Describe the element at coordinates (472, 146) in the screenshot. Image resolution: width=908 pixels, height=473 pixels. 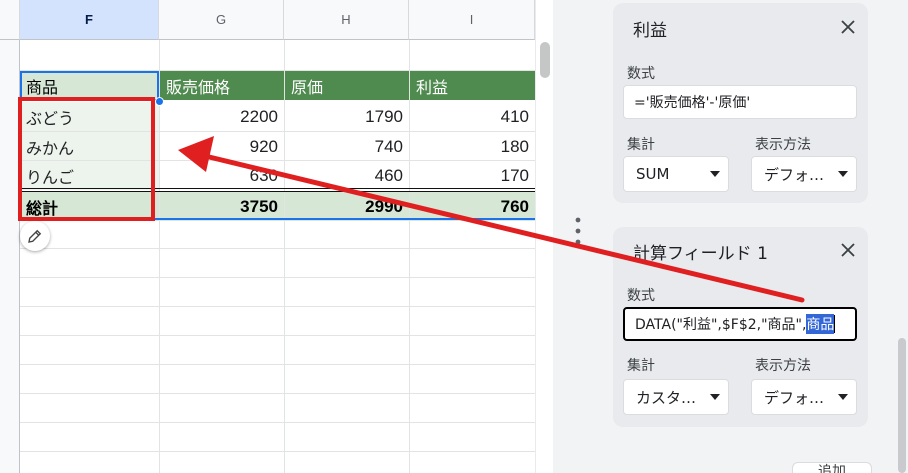
I see `pivot-cell: 180` at that location.